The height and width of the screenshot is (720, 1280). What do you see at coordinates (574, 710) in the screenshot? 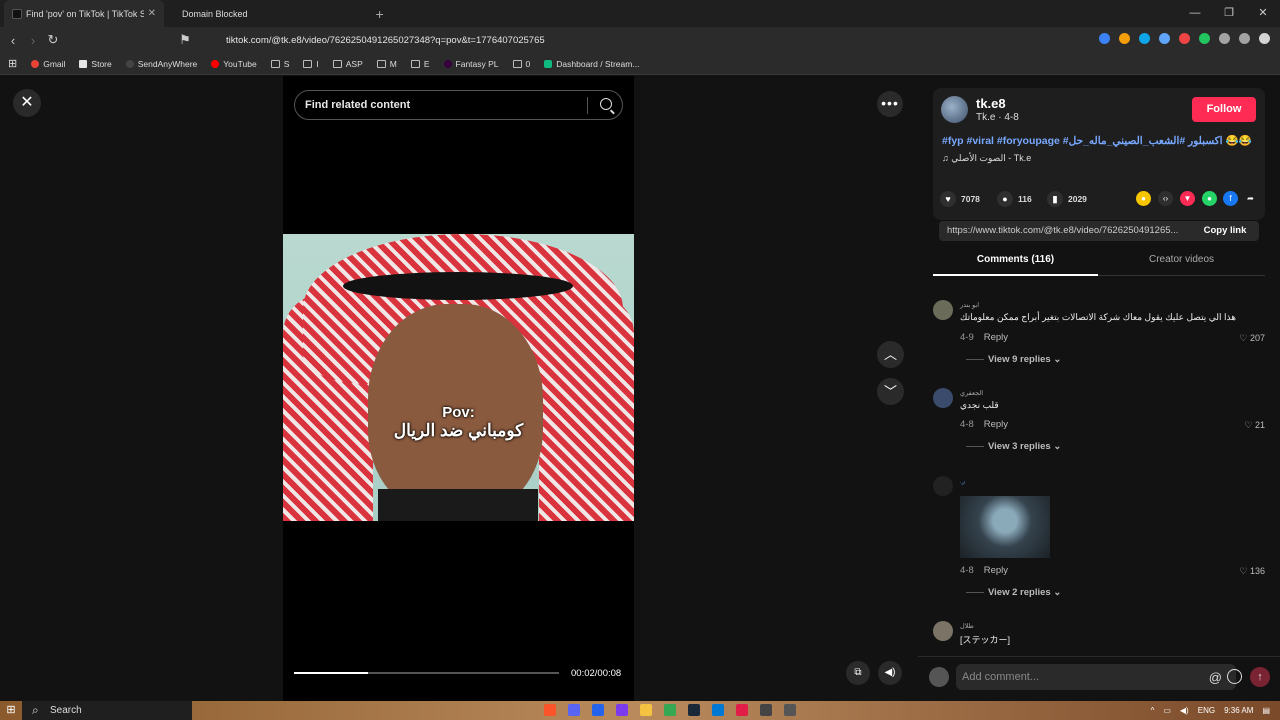
I see `discord-icon` at bounding box center [574, 710].